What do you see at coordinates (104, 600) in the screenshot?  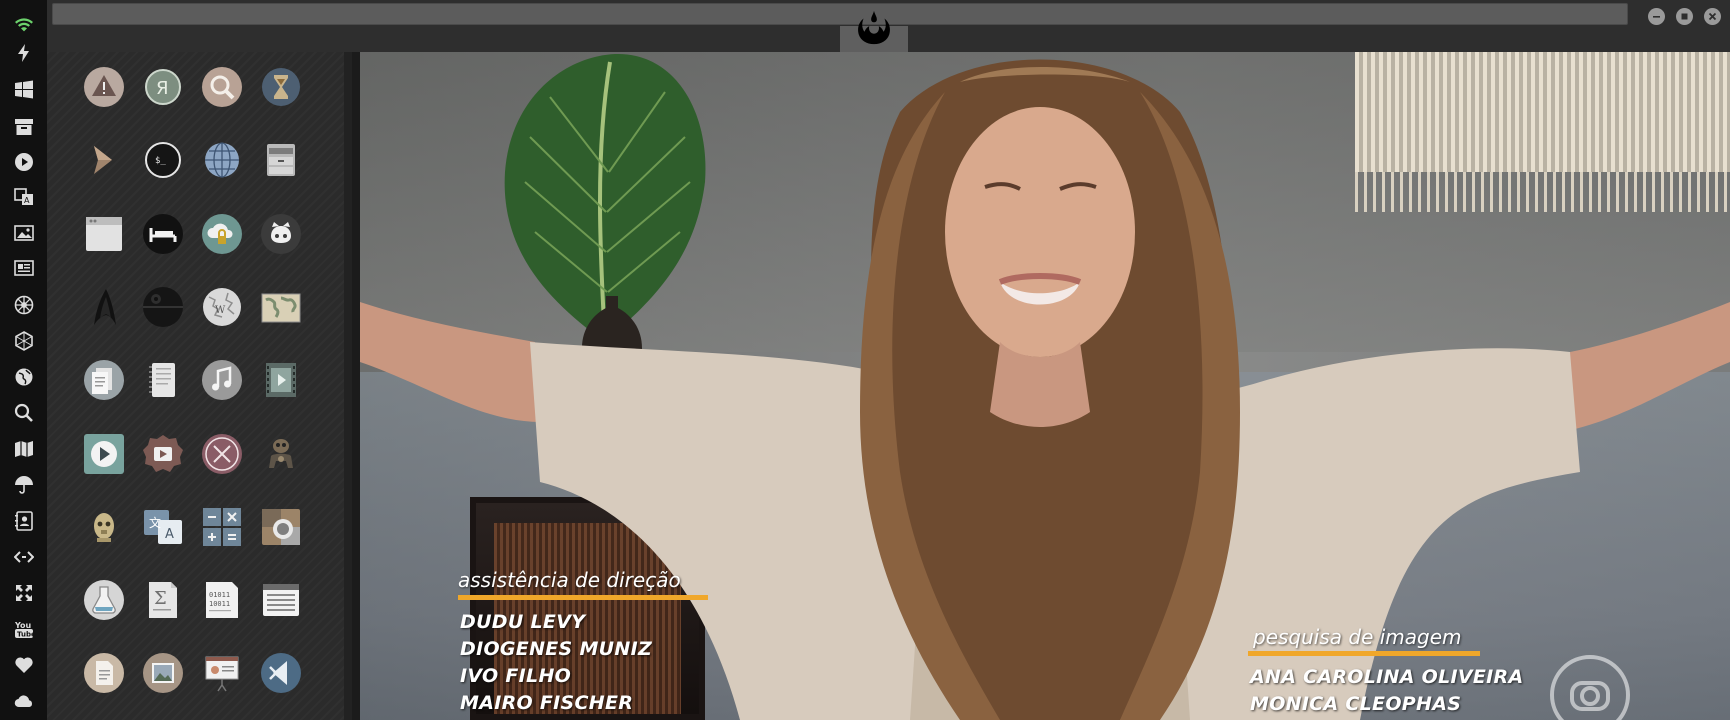 I see `chemistry-app-icon` at bounding box center [104, 600].